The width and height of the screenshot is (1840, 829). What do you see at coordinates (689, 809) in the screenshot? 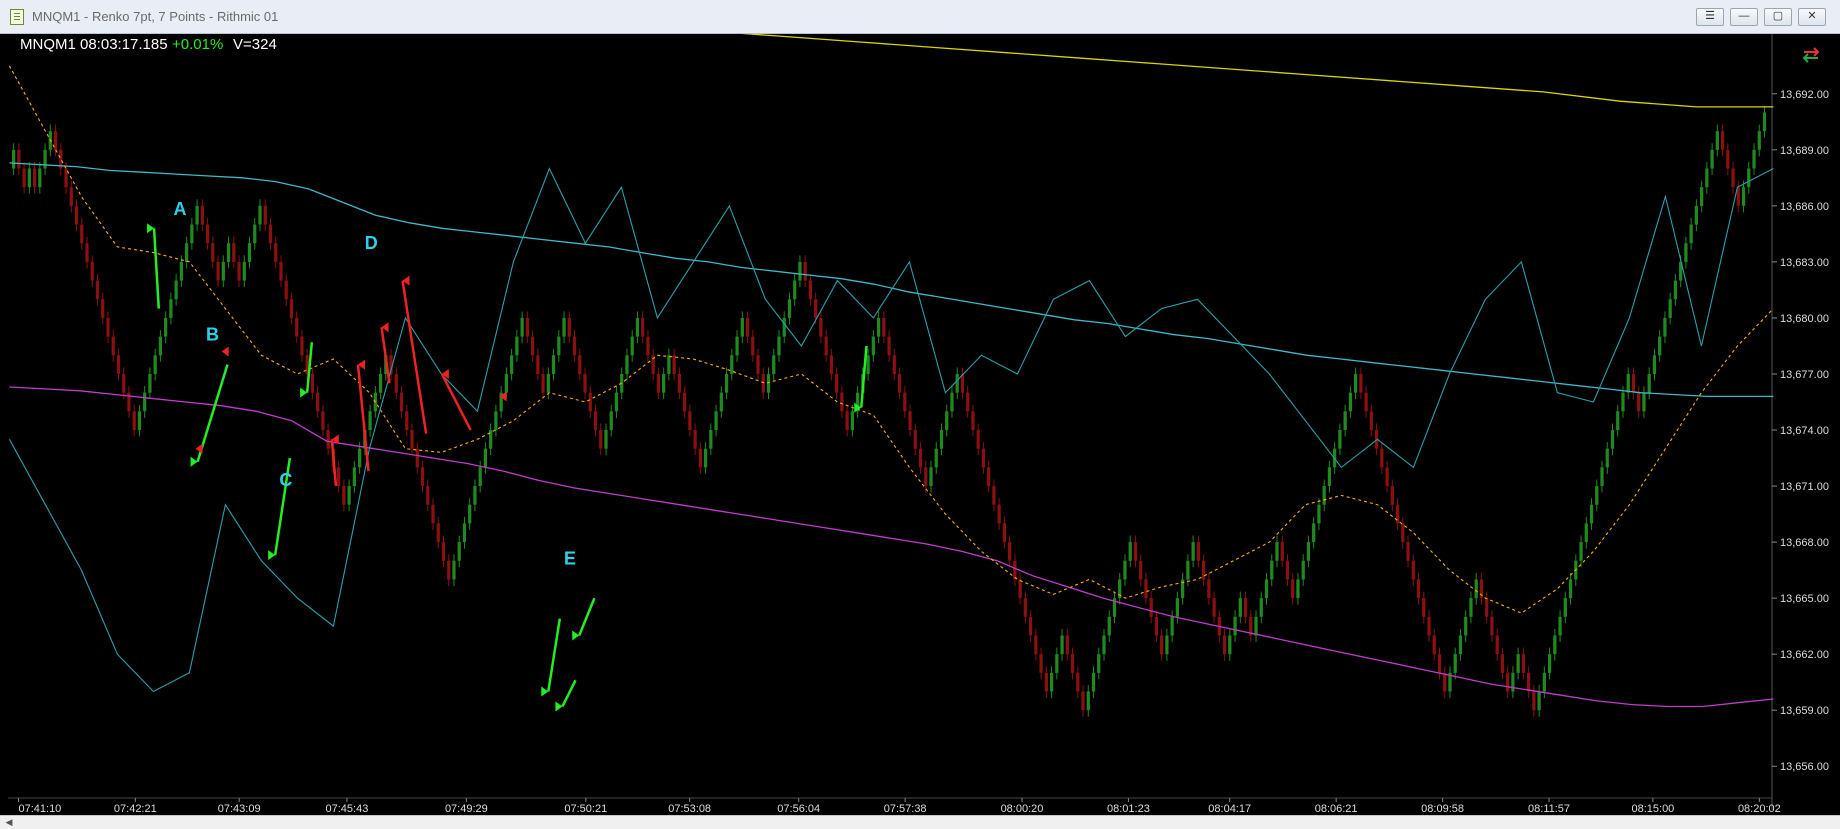
I see `time-tick-label: 07:53:08` at bounding box center [689, 809].